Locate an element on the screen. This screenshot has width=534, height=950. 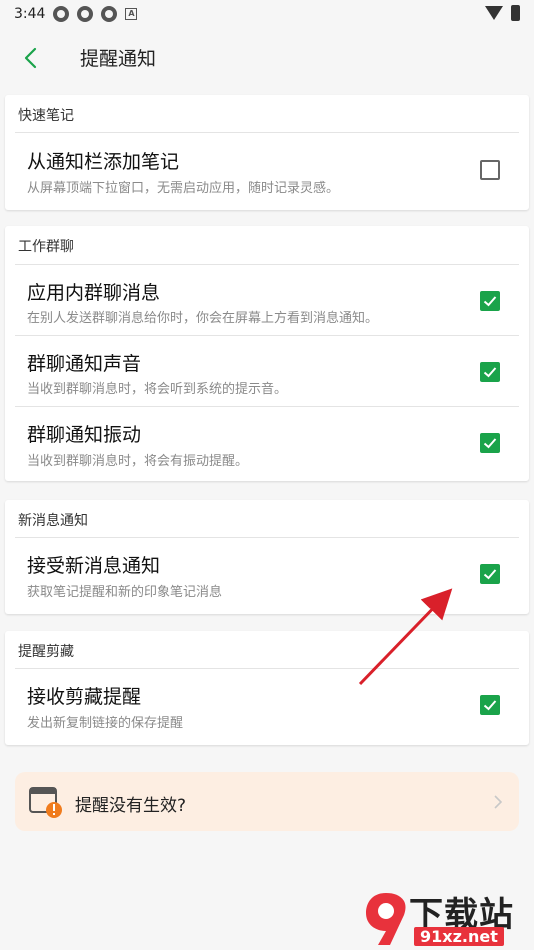
setting-description: 获取笔记提醒和新的印象笔记消息 is located at coordinates (125, 592).